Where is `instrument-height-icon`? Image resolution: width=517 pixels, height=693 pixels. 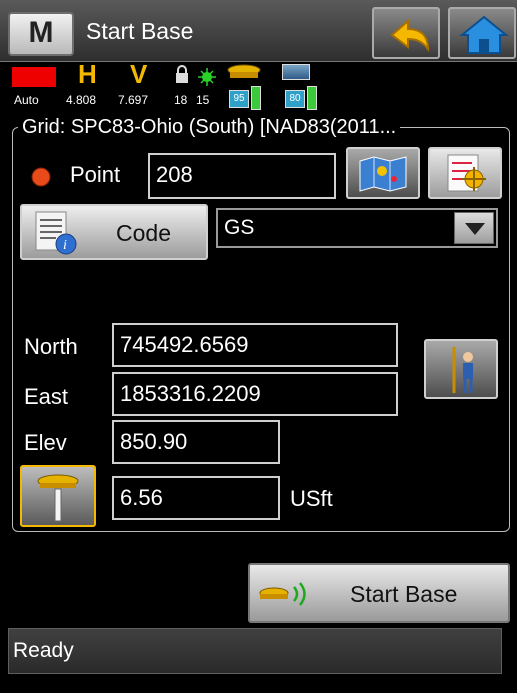 instrument-height-icon is located at coordinates (58, 498).